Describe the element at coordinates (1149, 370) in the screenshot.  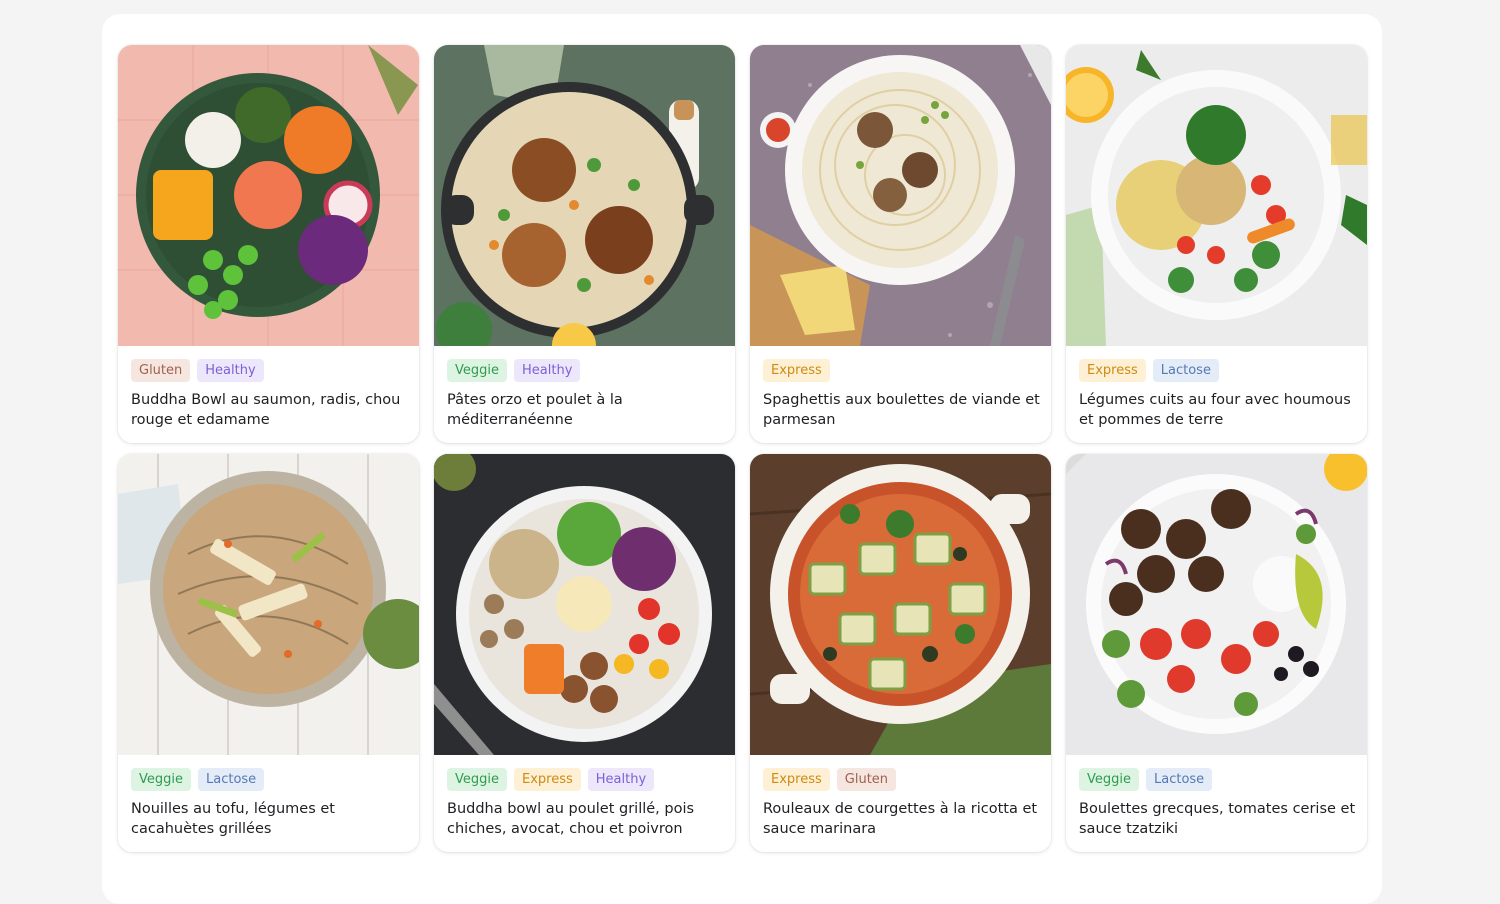
I see `tag-list: Express Lactose` at that location.